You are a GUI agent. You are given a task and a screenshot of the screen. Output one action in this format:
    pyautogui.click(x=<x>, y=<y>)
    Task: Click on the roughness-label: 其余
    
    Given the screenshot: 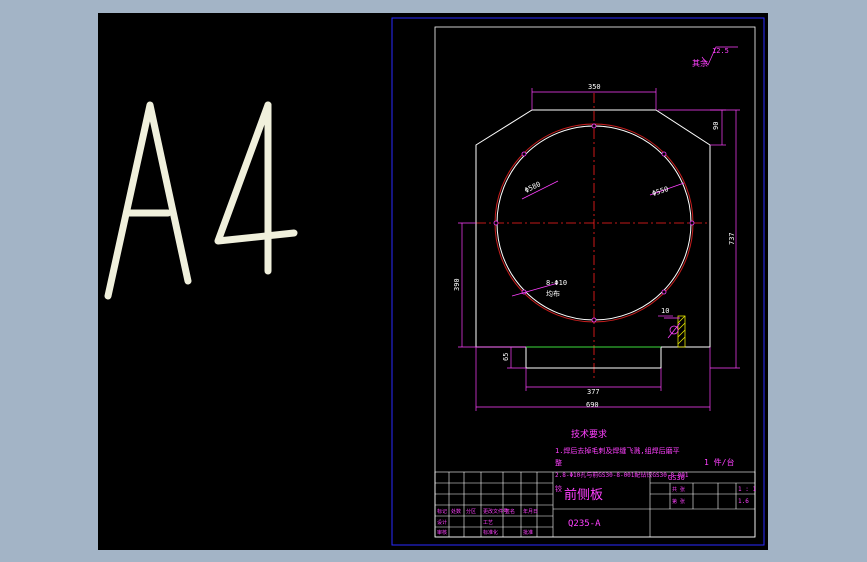 What is the action you would take?
    pyautogui.click(x=700, y=63)
    